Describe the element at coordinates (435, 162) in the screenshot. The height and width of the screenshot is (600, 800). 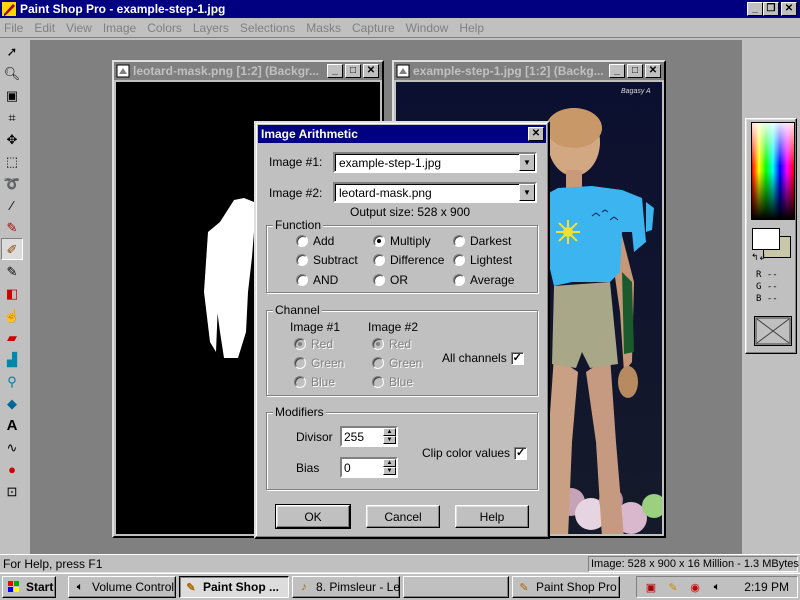
I see `image1-select: example-step-1.jpg ▼` at that location.